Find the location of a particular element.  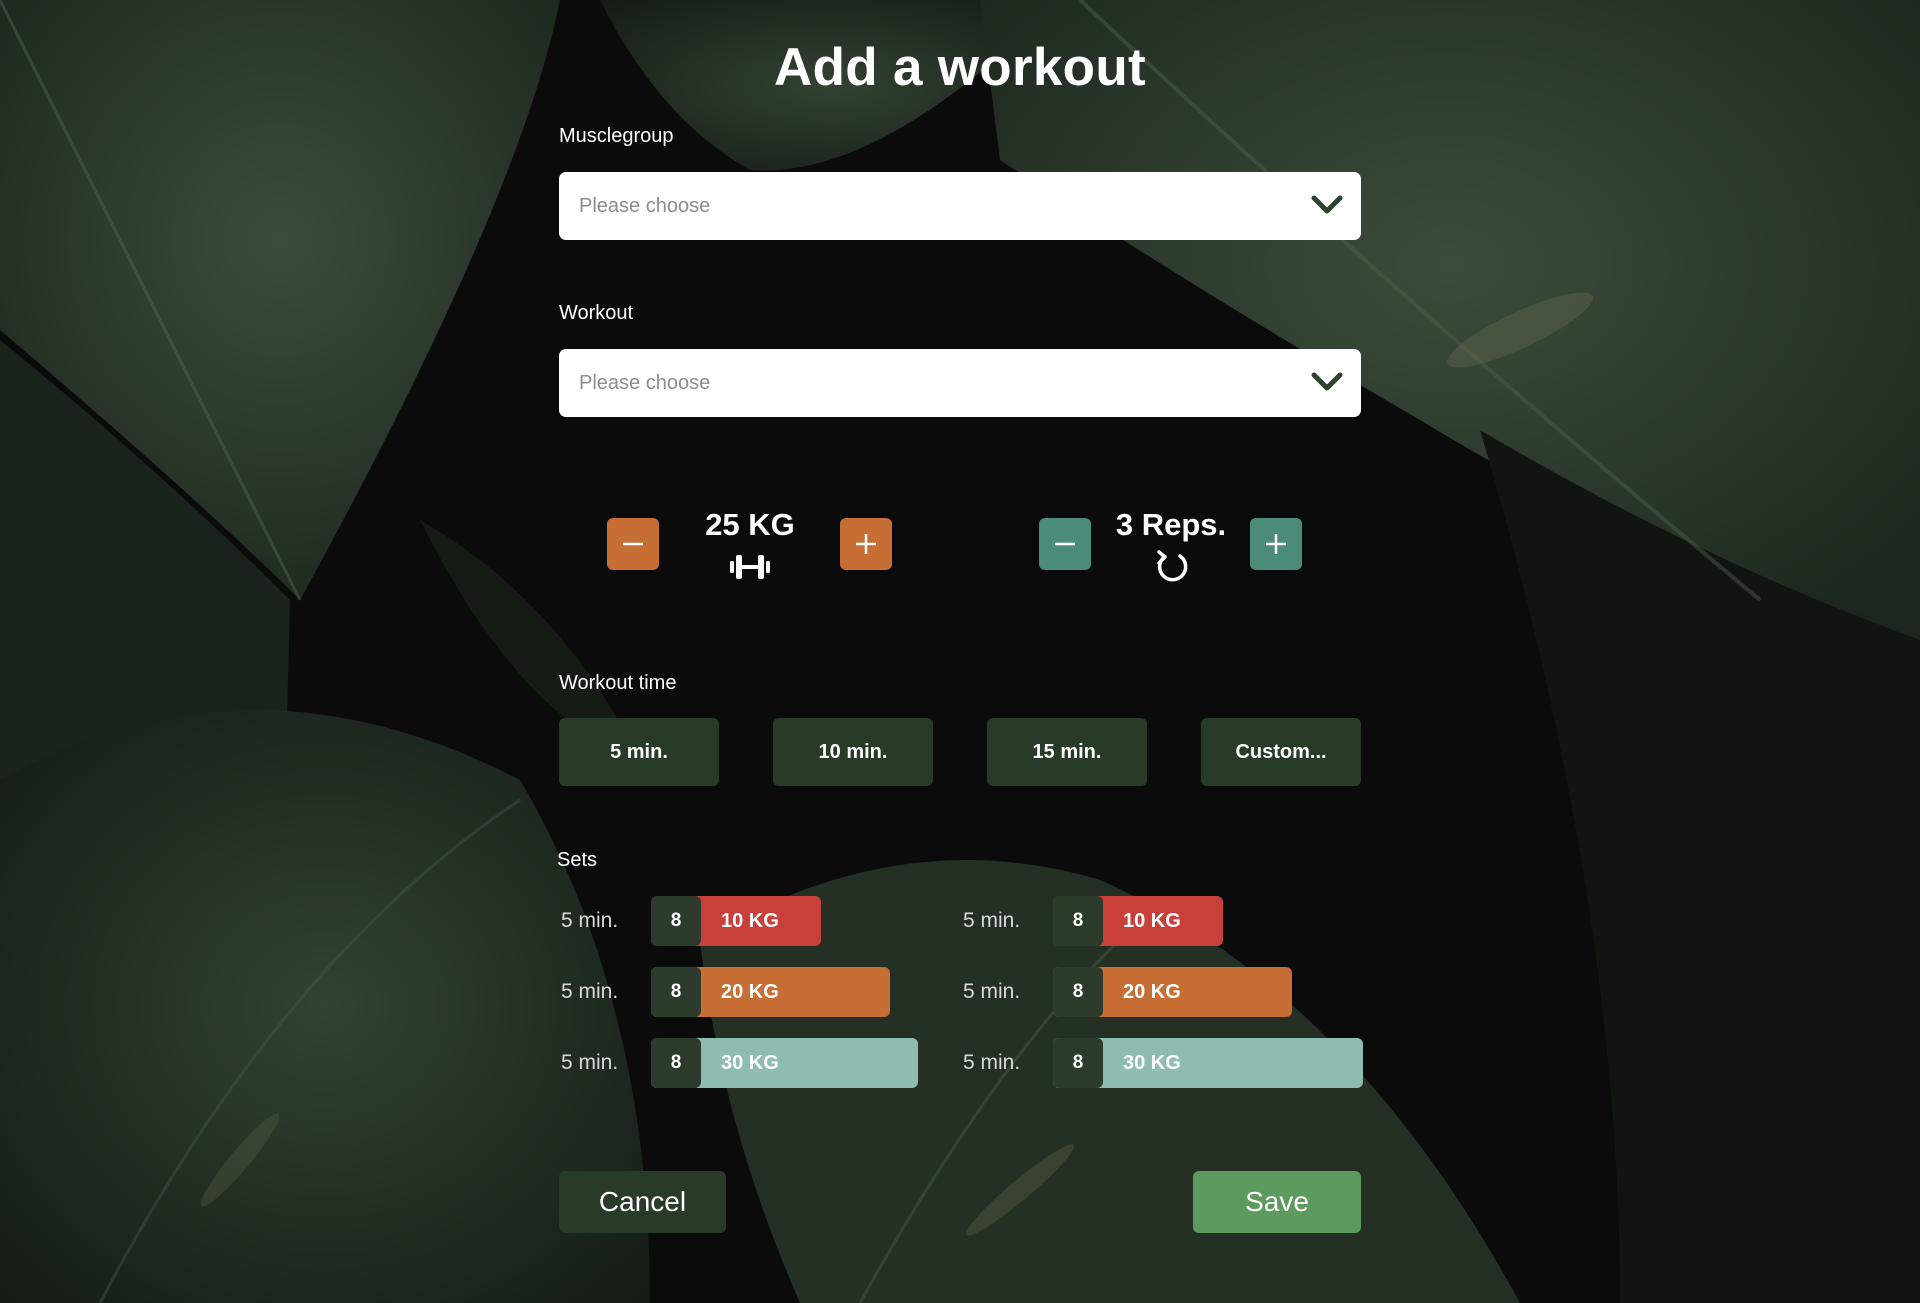

time-option-15-min: 15 min. is located at coordinates (1067, 752).